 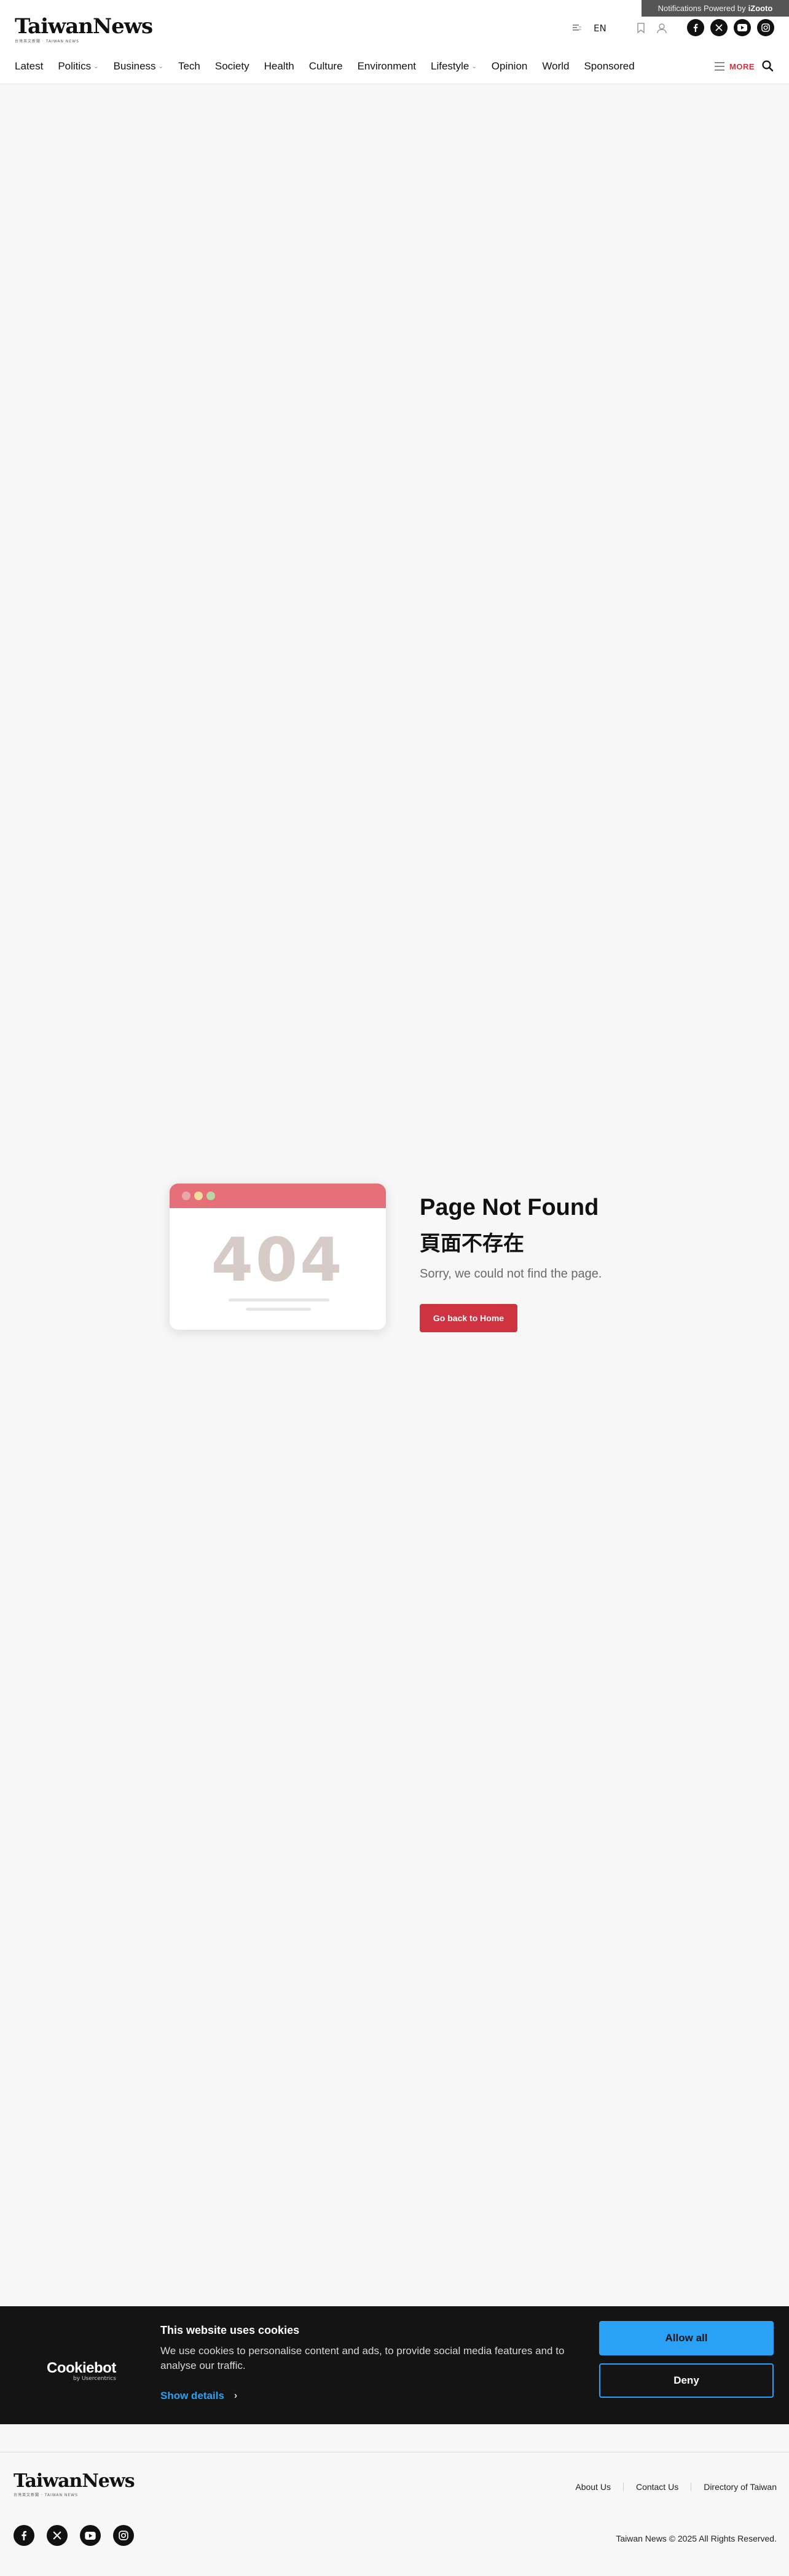 I want to click on nav-label: Society, so click(x=231, y=66).